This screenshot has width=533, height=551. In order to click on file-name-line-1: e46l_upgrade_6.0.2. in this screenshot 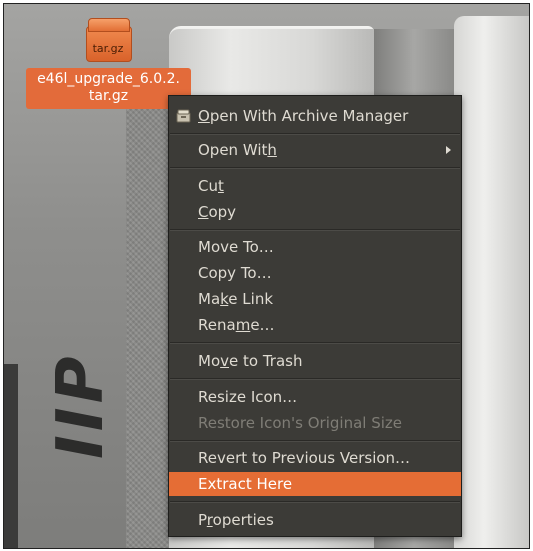, I will do `click(108, 79)`.